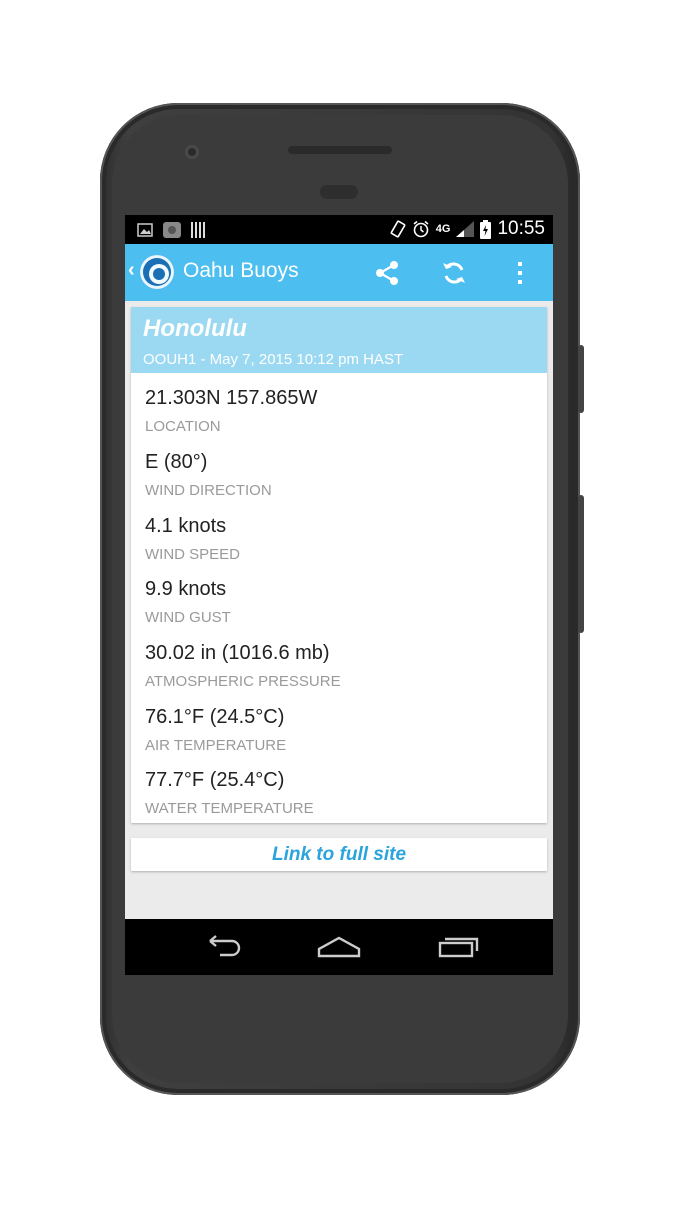 The height and width of the screenshot is (1209, 683). Describe the element at coordinates (340, 150) in the screenshot. I see `earpiece-speaker` at that location.